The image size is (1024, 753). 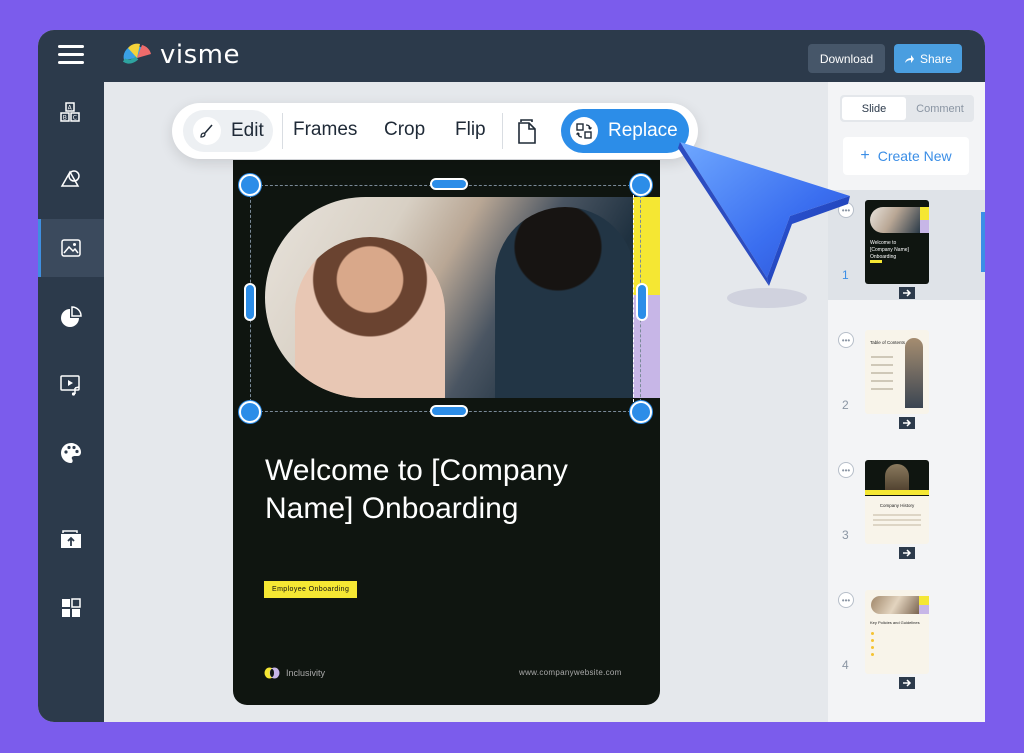 I want to click on mouse-cursor-icon, so click(x=764, y=225).